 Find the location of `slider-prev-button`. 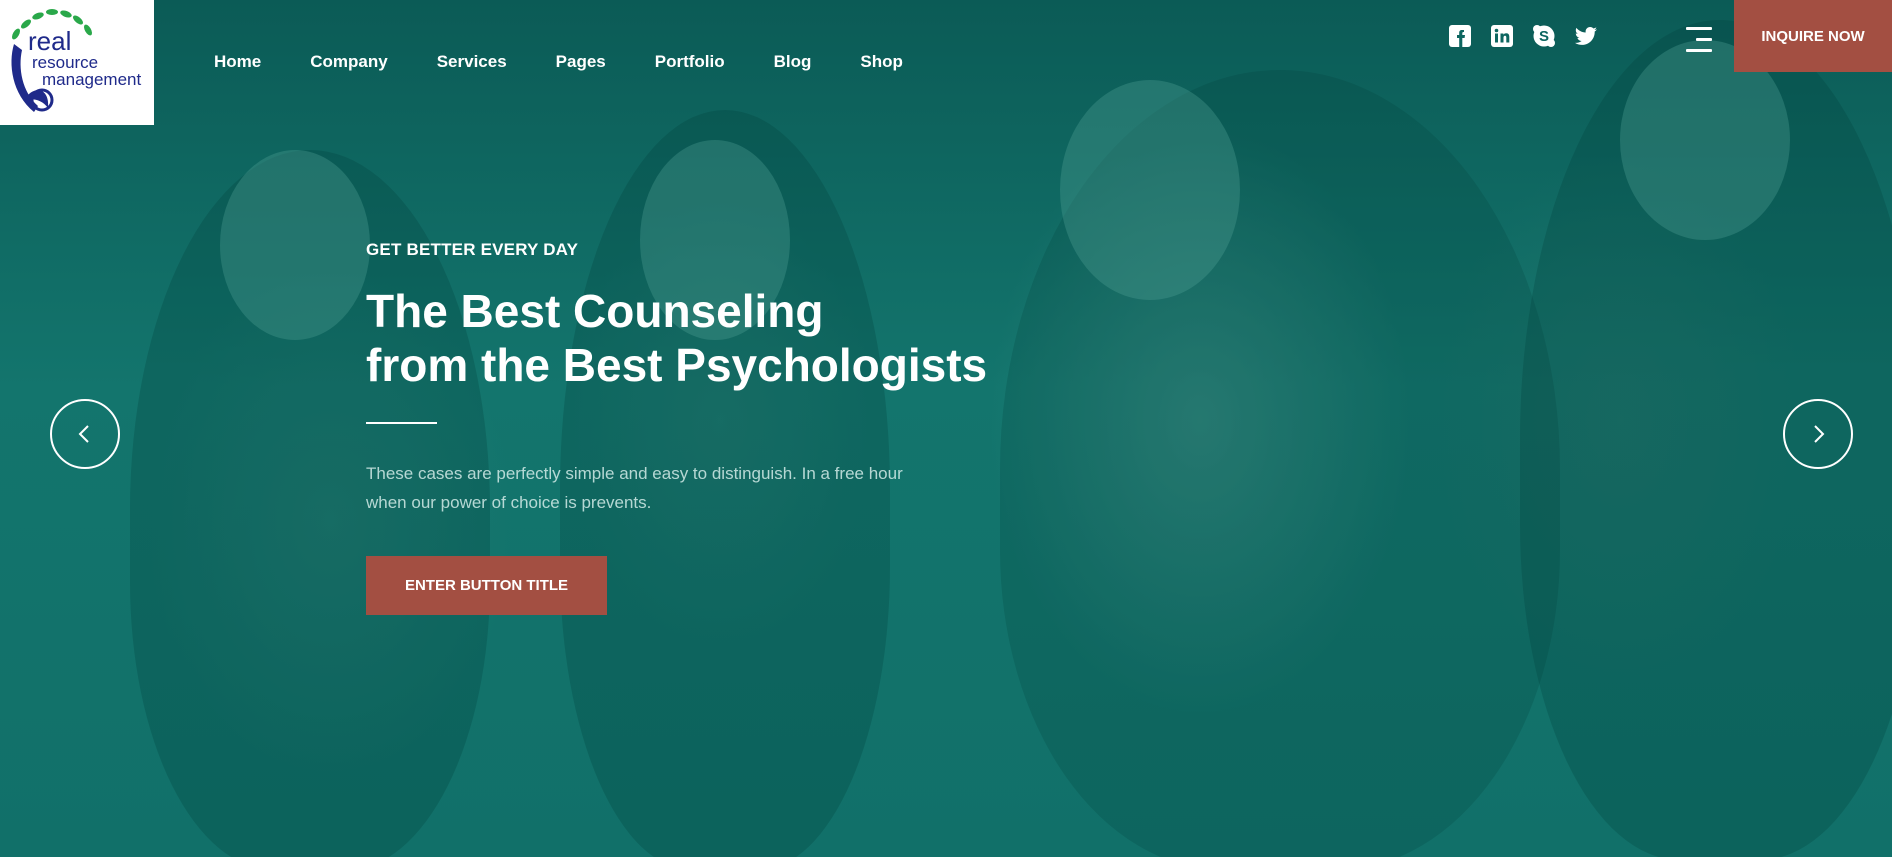

slider-prev-button is located at coordinates (85, 434).